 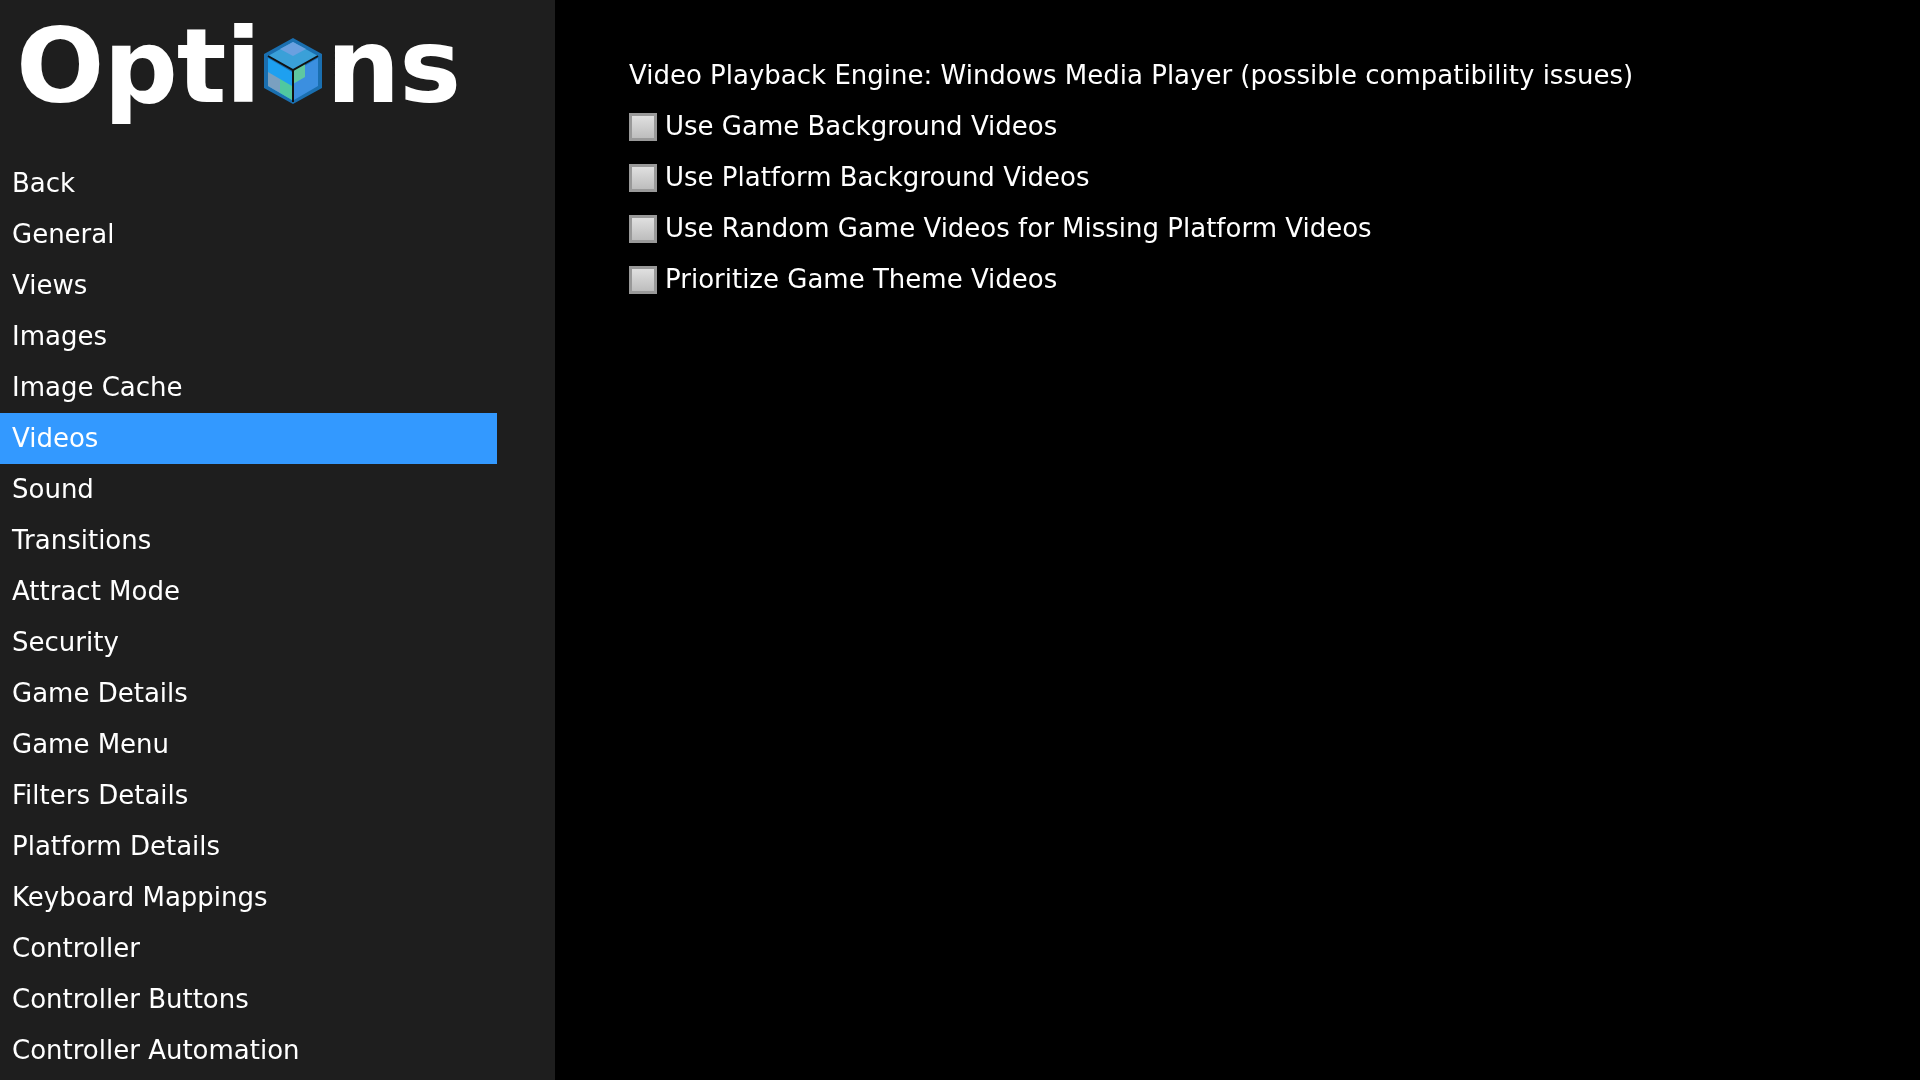 What do you see at coordinates (248, 591) in the screenshot?
I see `sidebar-item: Attract Mode` at bounding box center [248, 591].